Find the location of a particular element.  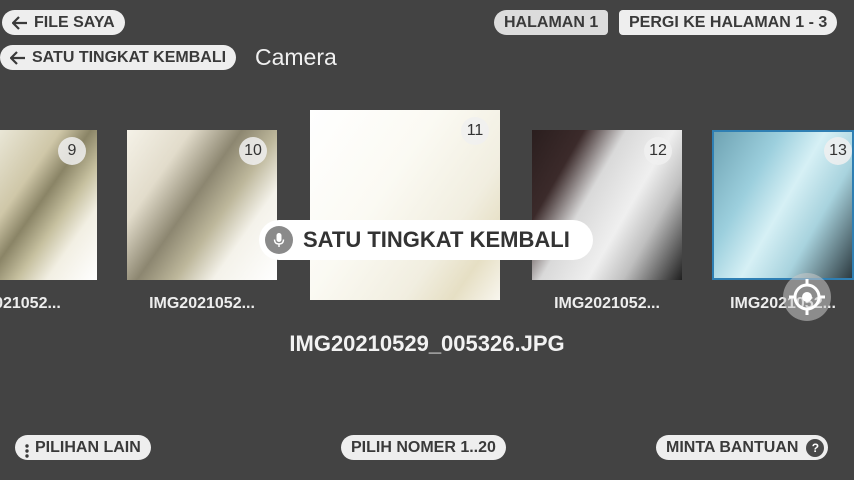

folder-title: Camera is located at coordinates (296, 57).